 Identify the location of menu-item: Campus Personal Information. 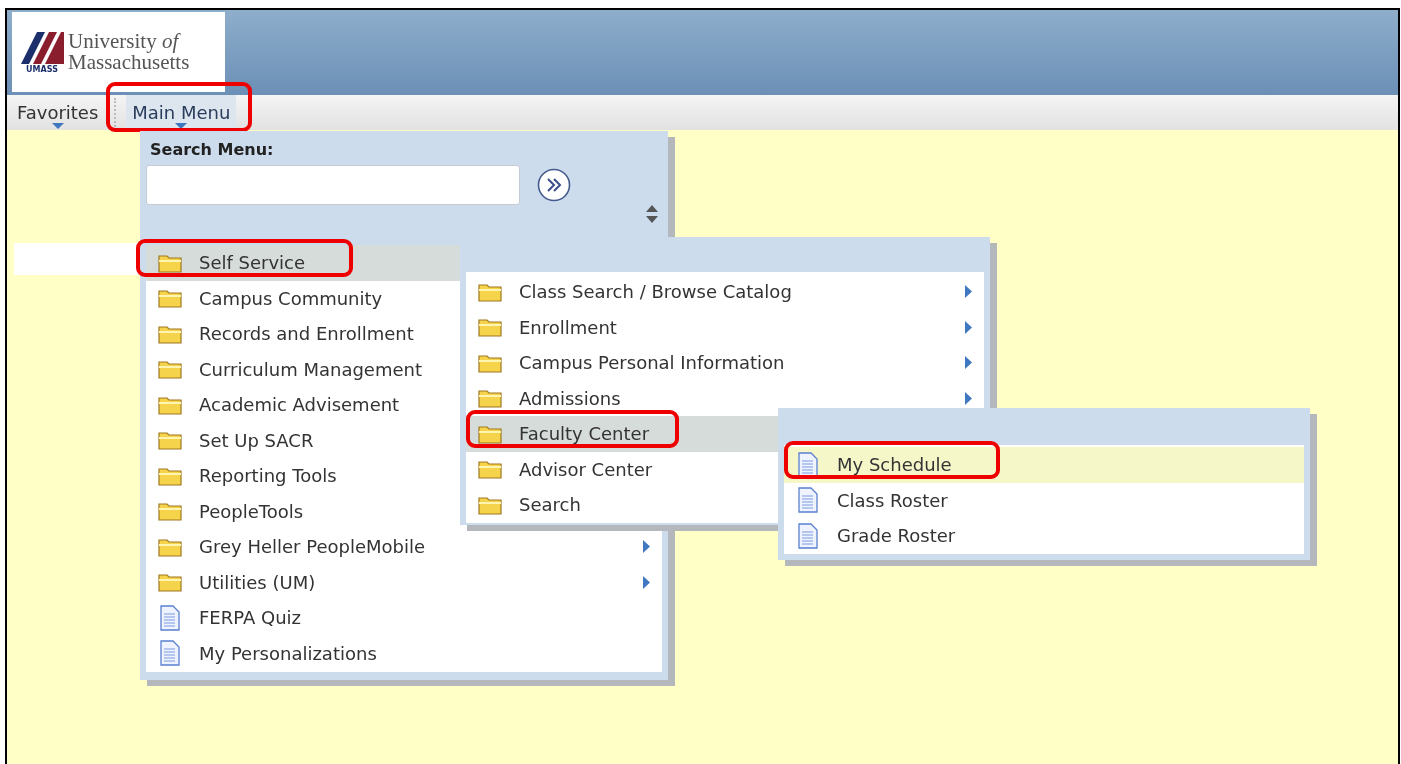
(725, 363).